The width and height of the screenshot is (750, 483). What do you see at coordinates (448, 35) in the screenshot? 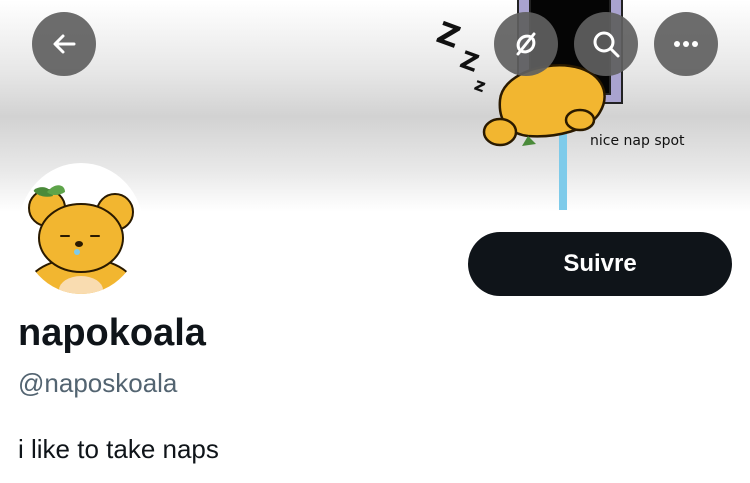
I see `svg-text: Z` at bounding box center [448, 35].